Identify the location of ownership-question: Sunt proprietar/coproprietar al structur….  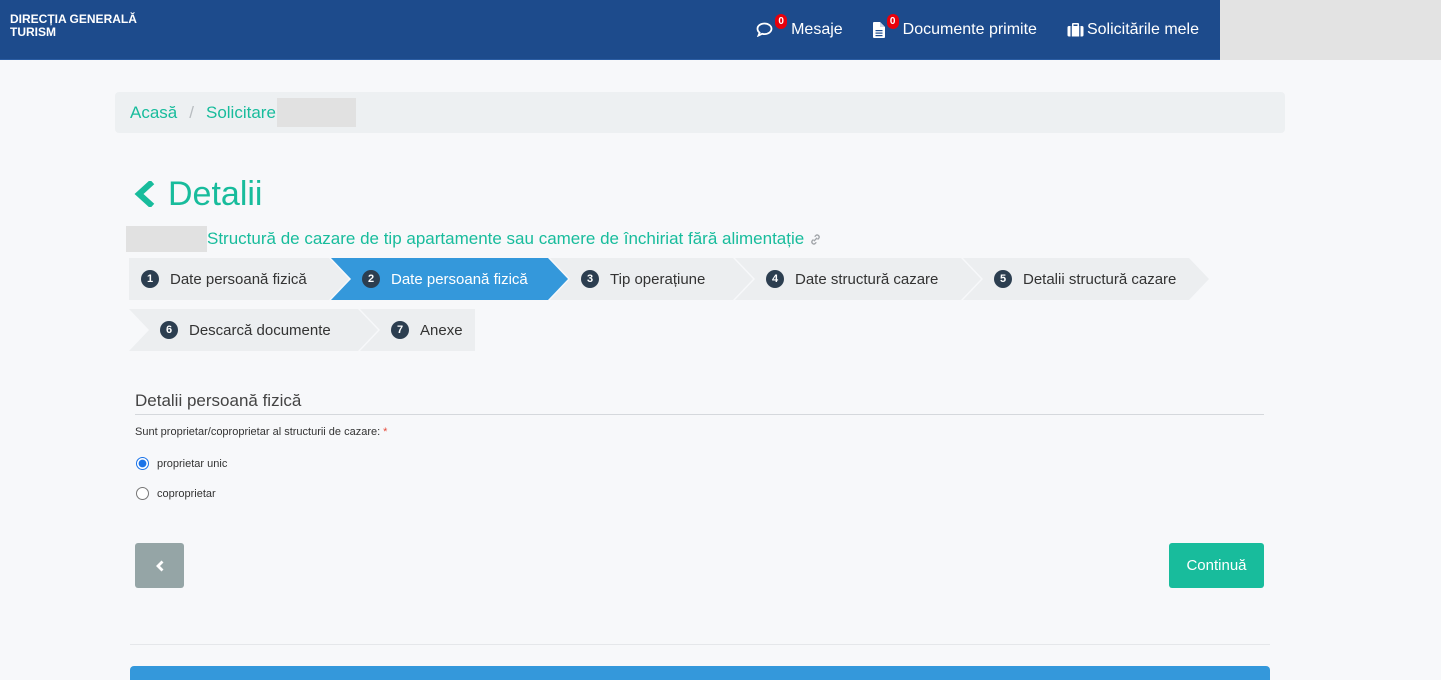
(261, 432).